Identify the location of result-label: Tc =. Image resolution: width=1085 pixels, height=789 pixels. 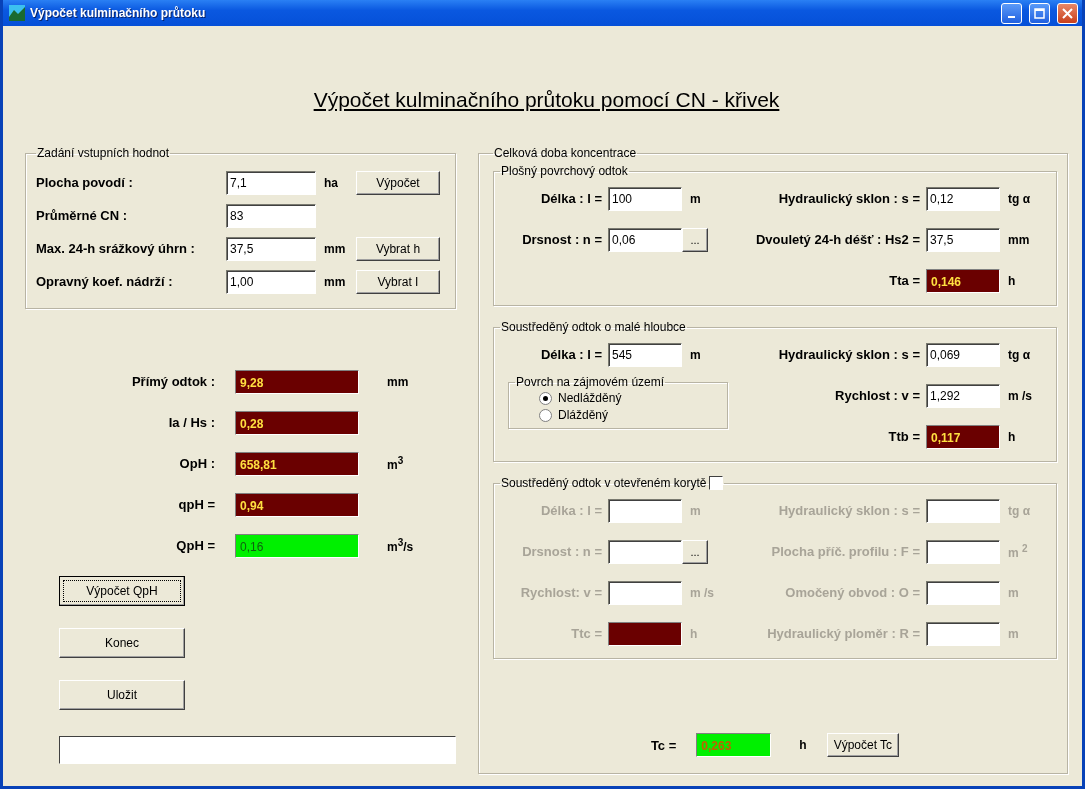
(663, 745).